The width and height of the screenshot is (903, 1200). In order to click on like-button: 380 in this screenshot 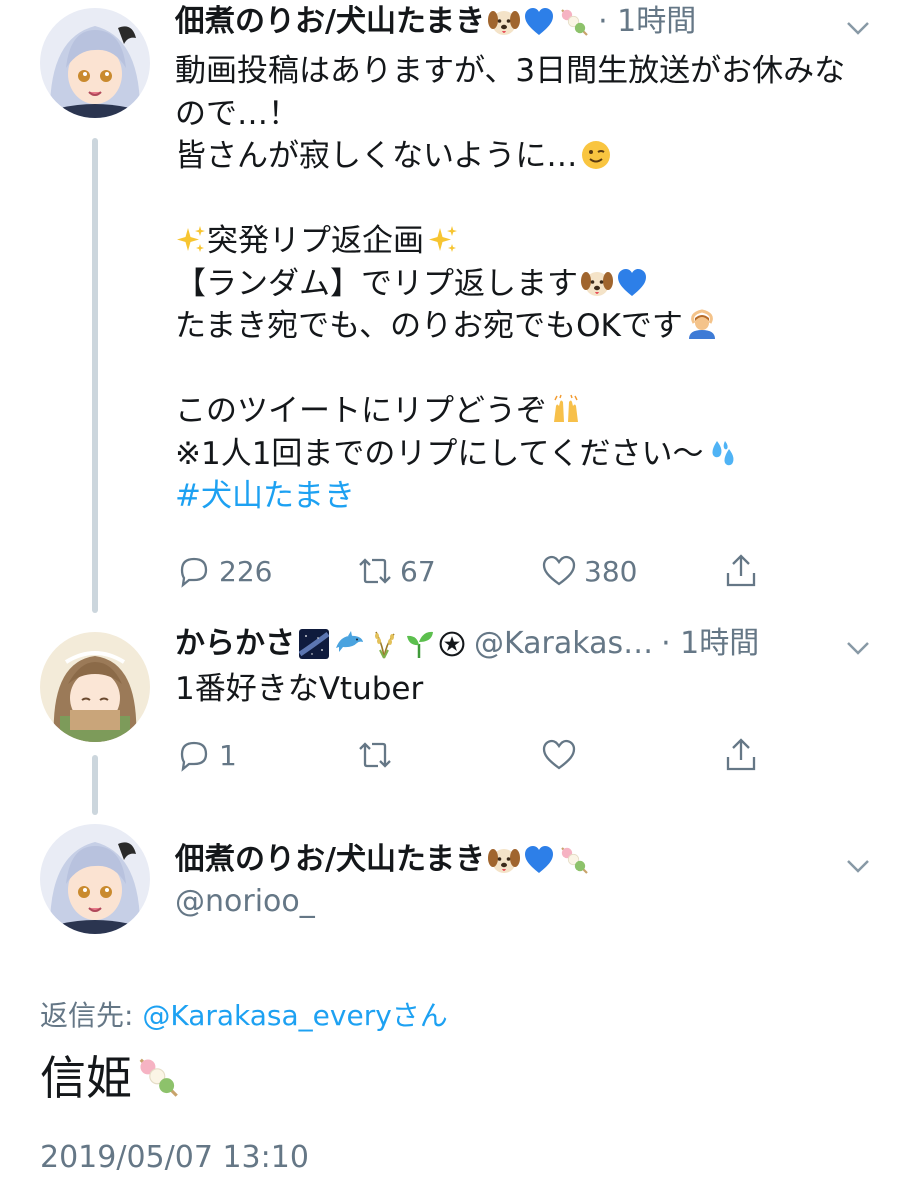, I will do `click(588, 571)`.